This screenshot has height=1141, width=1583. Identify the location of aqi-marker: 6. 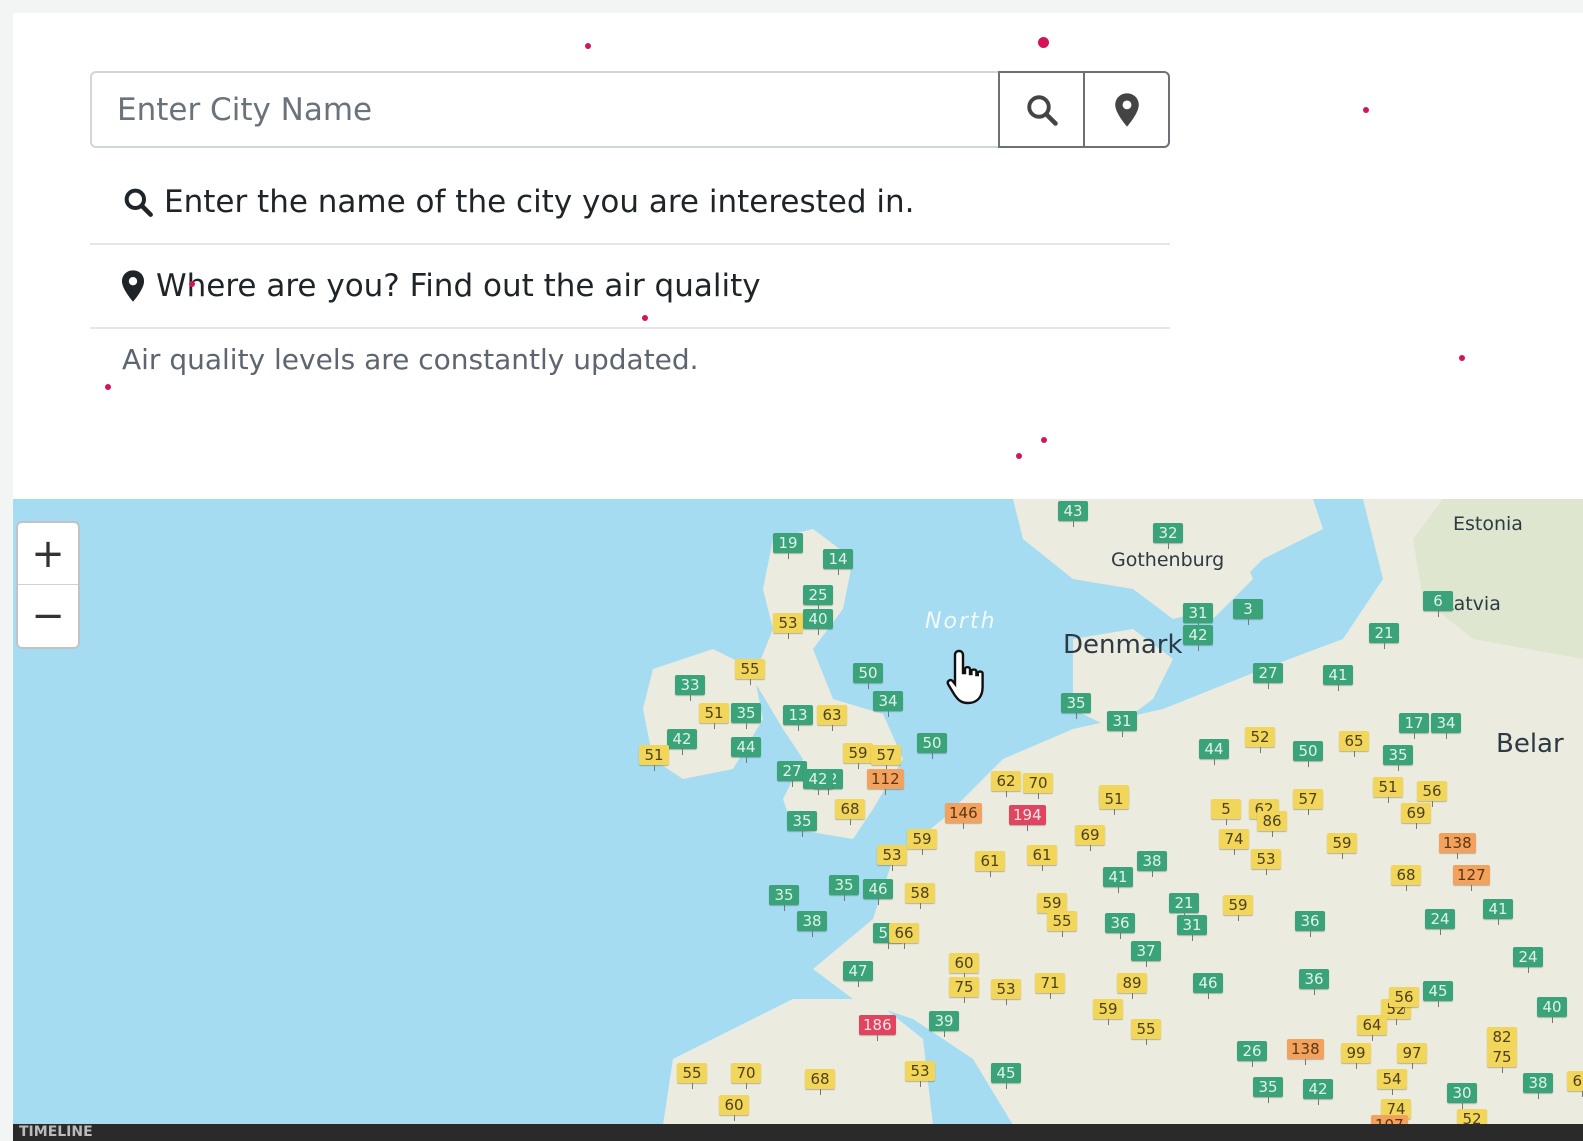
(1438, 604).